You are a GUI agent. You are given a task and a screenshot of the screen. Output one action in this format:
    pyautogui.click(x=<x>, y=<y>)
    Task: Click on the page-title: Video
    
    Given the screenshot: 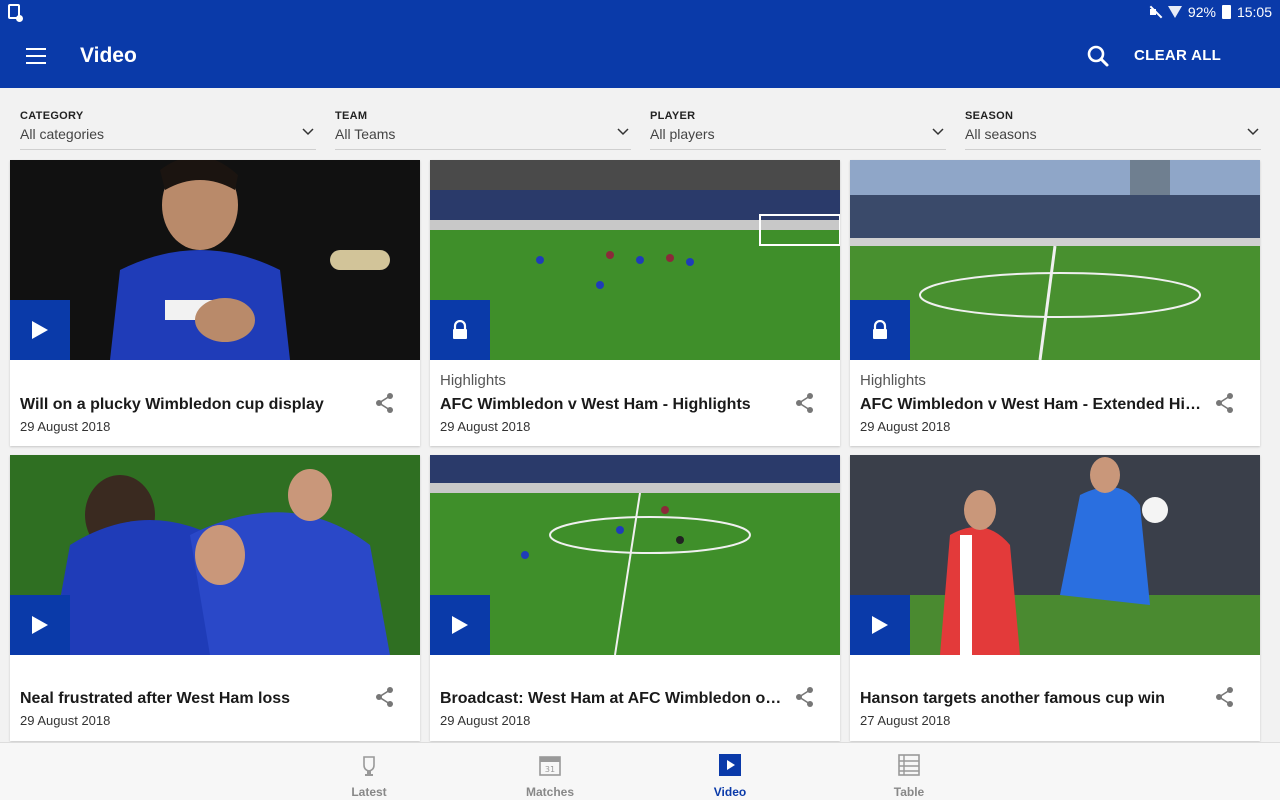 What is the action you would take?
    pyautogui.click(x=108, y=55)
    